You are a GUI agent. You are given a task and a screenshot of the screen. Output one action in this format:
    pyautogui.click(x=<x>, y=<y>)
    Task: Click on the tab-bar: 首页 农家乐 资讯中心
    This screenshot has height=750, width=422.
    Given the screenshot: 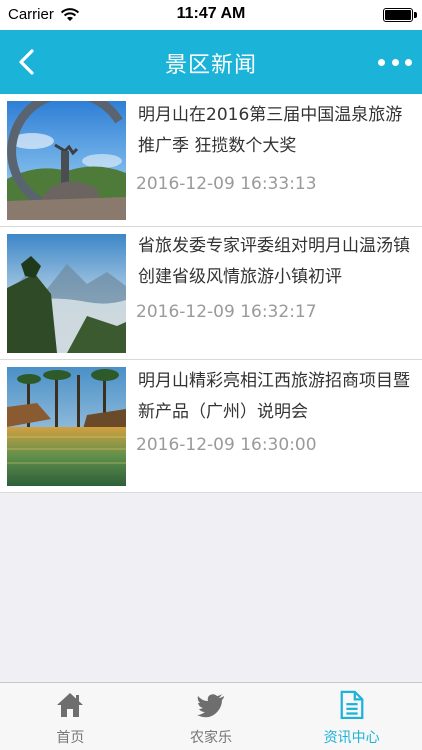 What is the action you would take?
    pyautogui.click(x=211, y=716)
    